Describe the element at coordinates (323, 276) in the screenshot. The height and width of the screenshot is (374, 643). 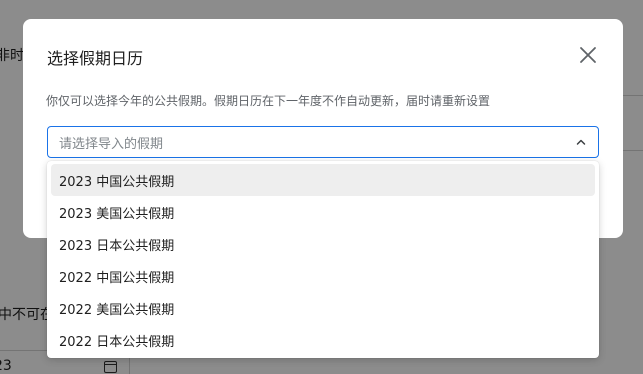
I see `dropdown-option: 2022 中国公共假期` at that location.